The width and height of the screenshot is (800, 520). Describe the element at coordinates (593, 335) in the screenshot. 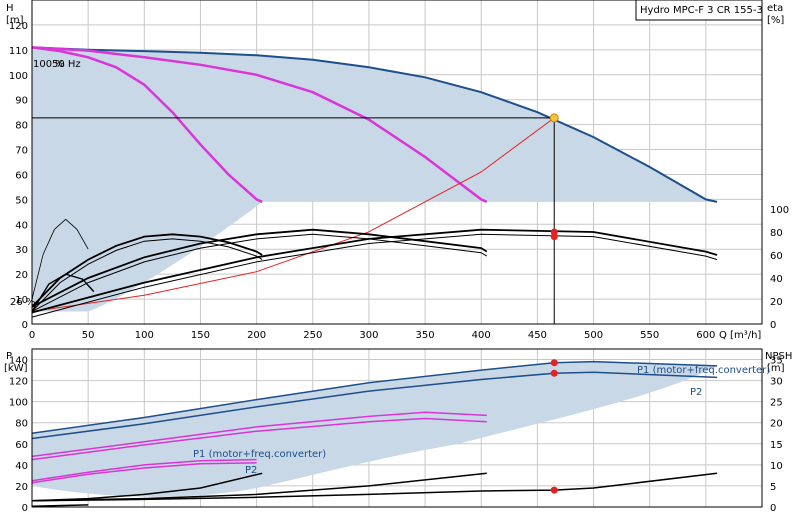

I see `flow-tick-label: 500` at that location.